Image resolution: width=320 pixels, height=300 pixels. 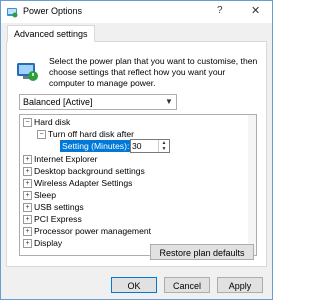 What do you see at coordinates (164, 149) in the screenshot?
I see `spin-down-icon: ▼` at bounding box center [164, 149].